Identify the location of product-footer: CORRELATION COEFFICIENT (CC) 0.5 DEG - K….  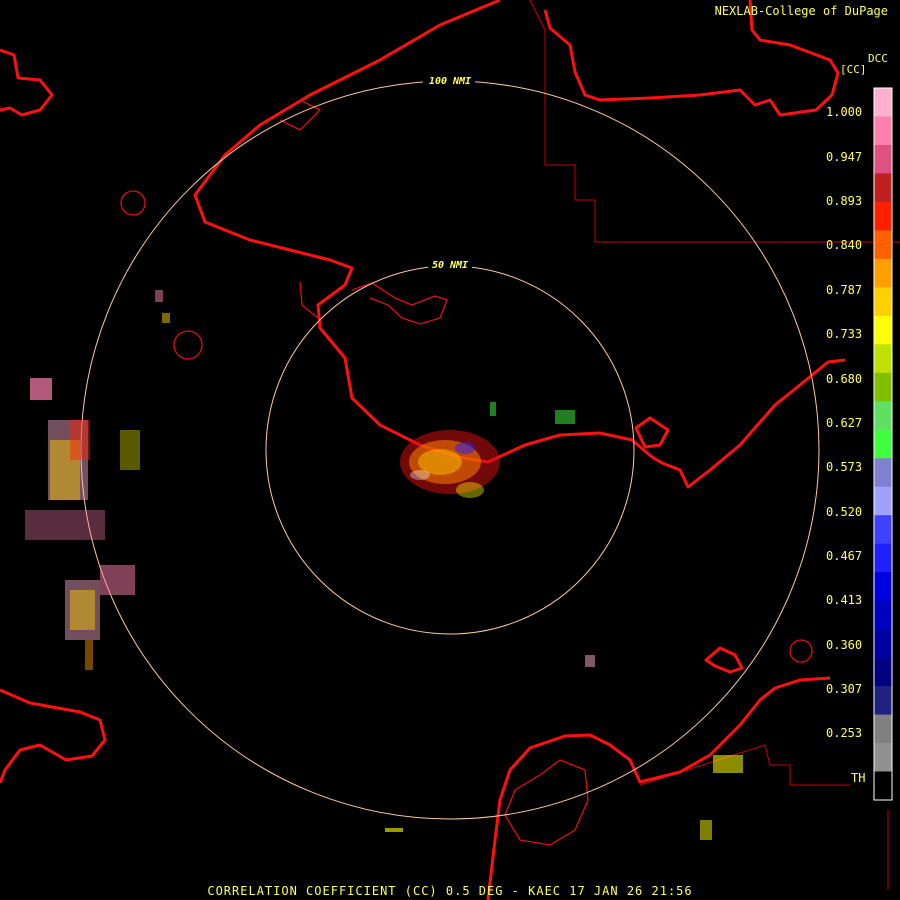
(450, 891).